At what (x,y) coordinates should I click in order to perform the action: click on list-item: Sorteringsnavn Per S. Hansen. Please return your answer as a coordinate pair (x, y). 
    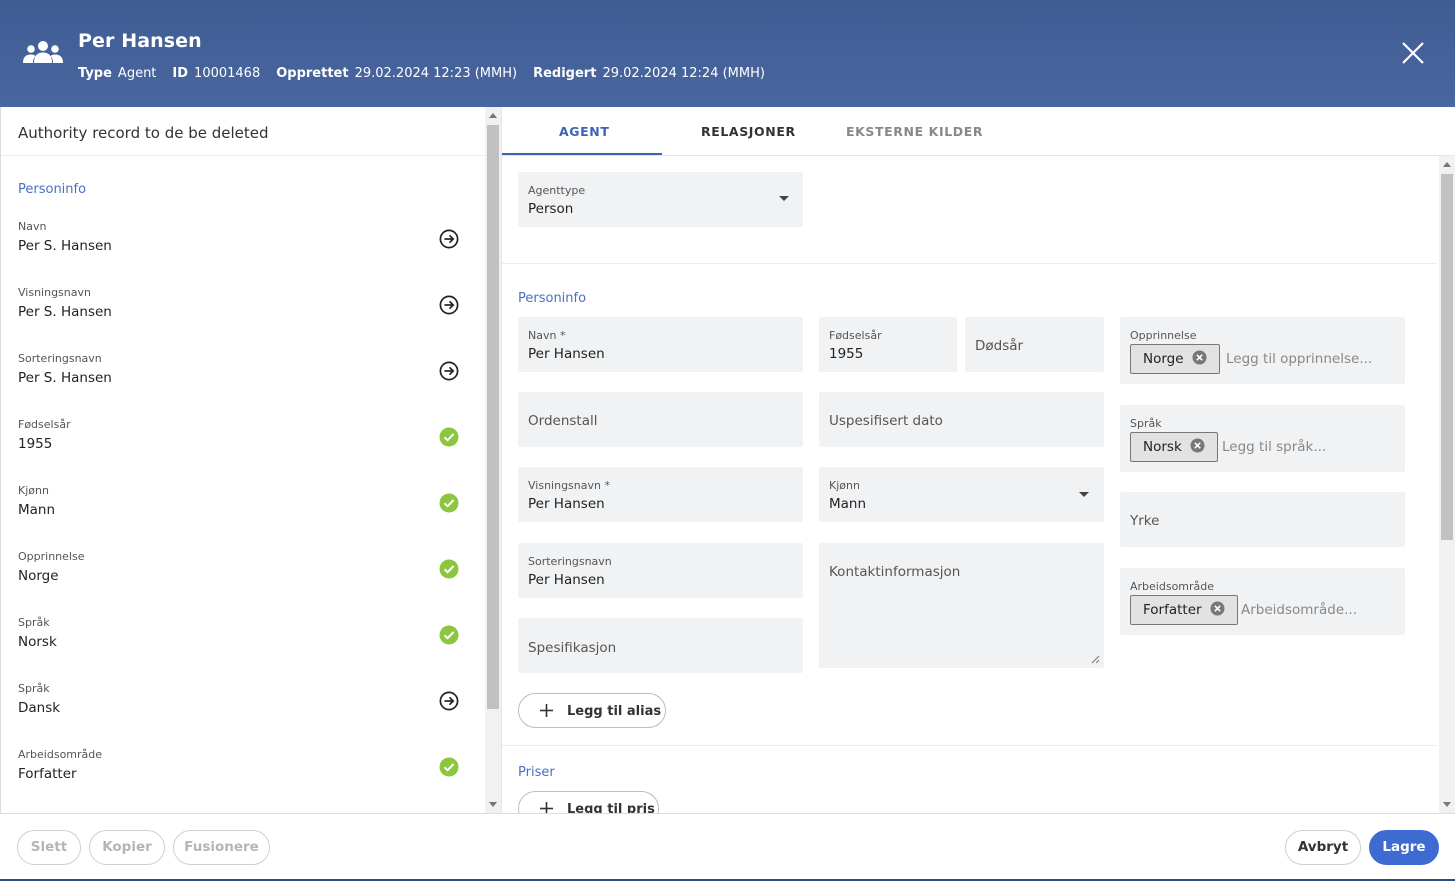
    Looking at the image, I should click on (243, 377).